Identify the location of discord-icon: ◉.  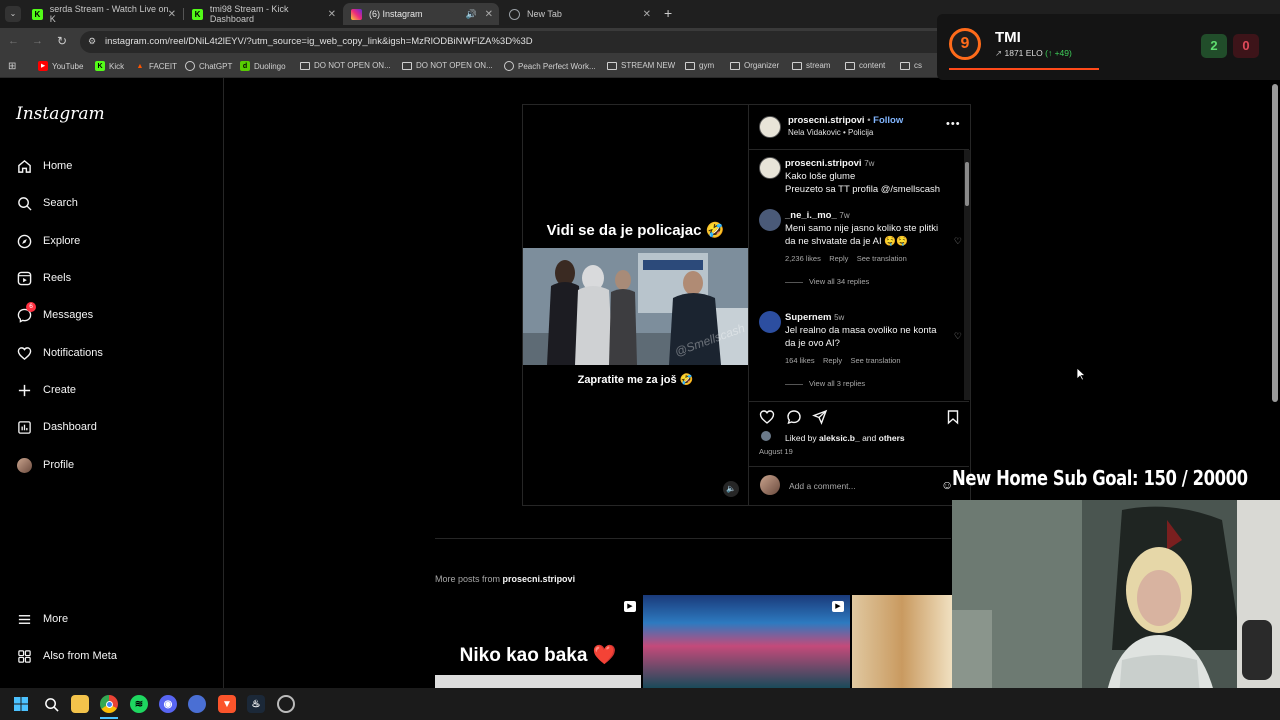
(168, 704).